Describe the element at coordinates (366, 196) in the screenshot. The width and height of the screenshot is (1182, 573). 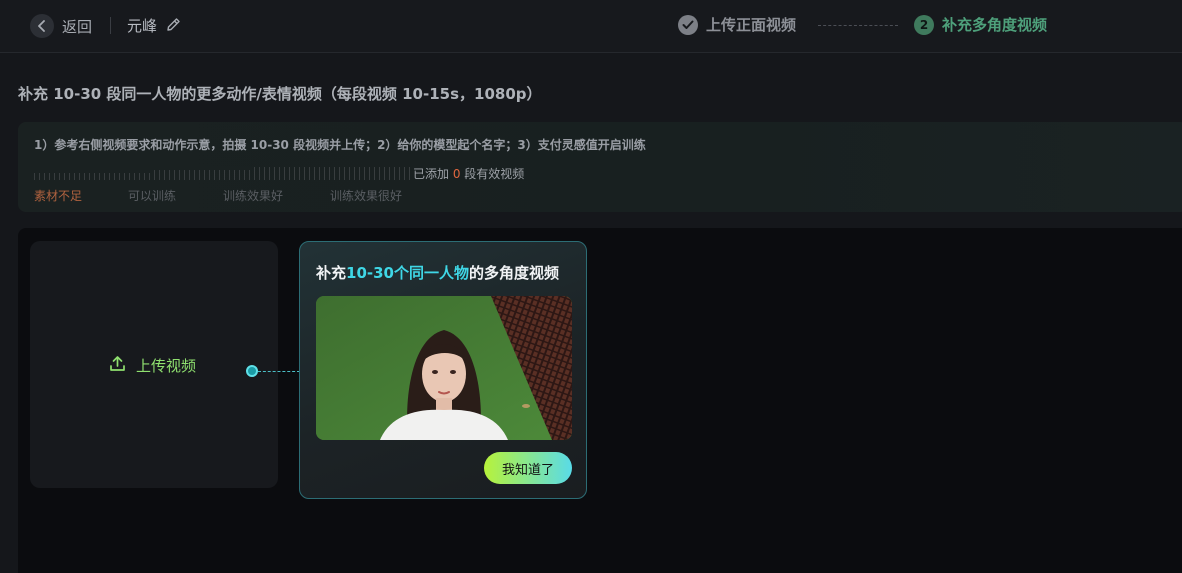
I see `level-very-good: 训练效果很好` at that location.